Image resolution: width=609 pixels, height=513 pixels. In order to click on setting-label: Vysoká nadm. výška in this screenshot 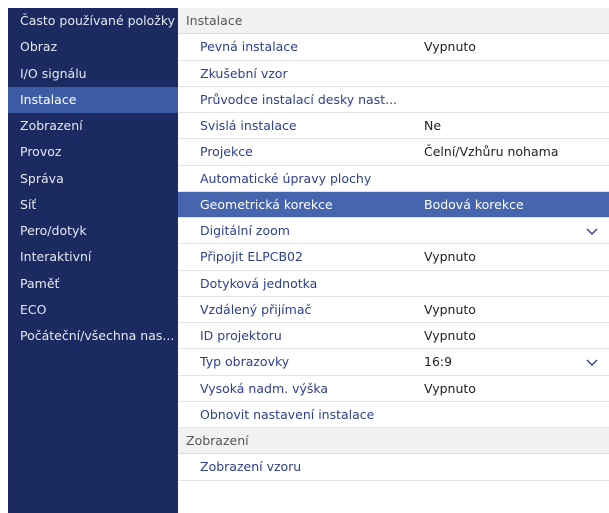, I will do `click(264, 388)`.